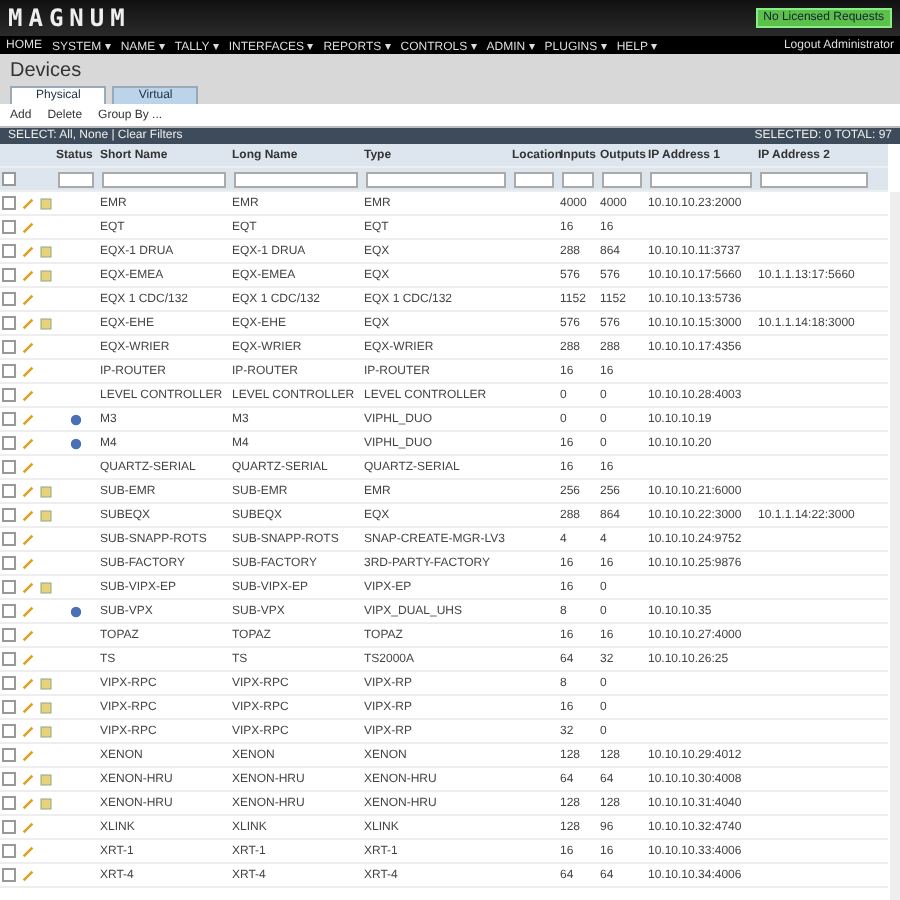 This screenshot has width=900, height=900. What do you see at coordinates (9, 179) in the screenshot?
I see `select-all-checkbox` at bounding box center [9, 179].